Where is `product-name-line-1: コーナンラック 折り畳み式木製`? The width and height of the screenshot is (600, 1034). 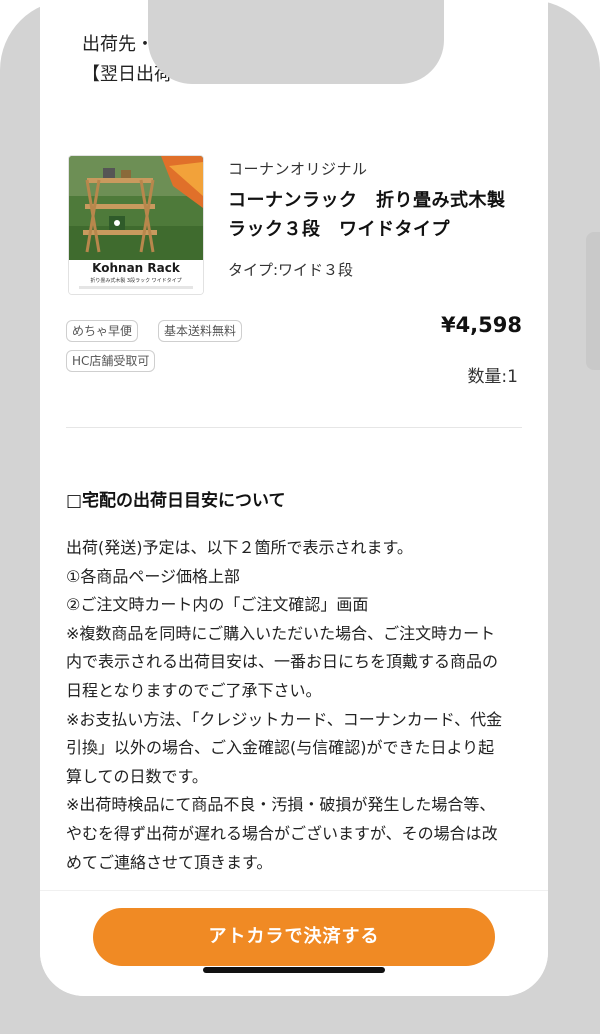
product-name-line-1: コーナンラック 折り畳み式木製 is located at coordinates (367, 200).